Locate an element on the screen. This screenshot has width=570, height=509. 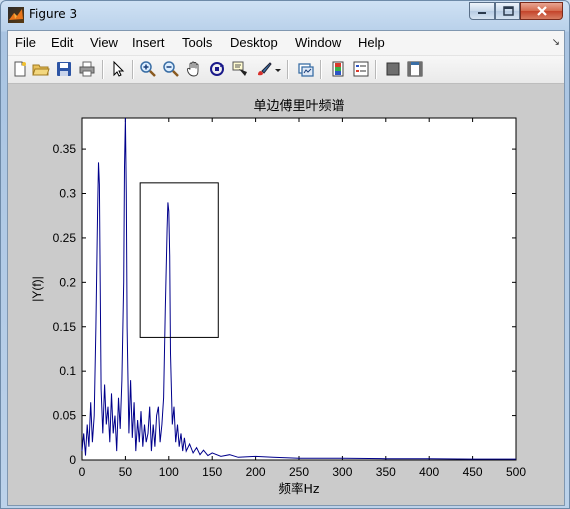
maximize-button is located at coordinates (507, 11).